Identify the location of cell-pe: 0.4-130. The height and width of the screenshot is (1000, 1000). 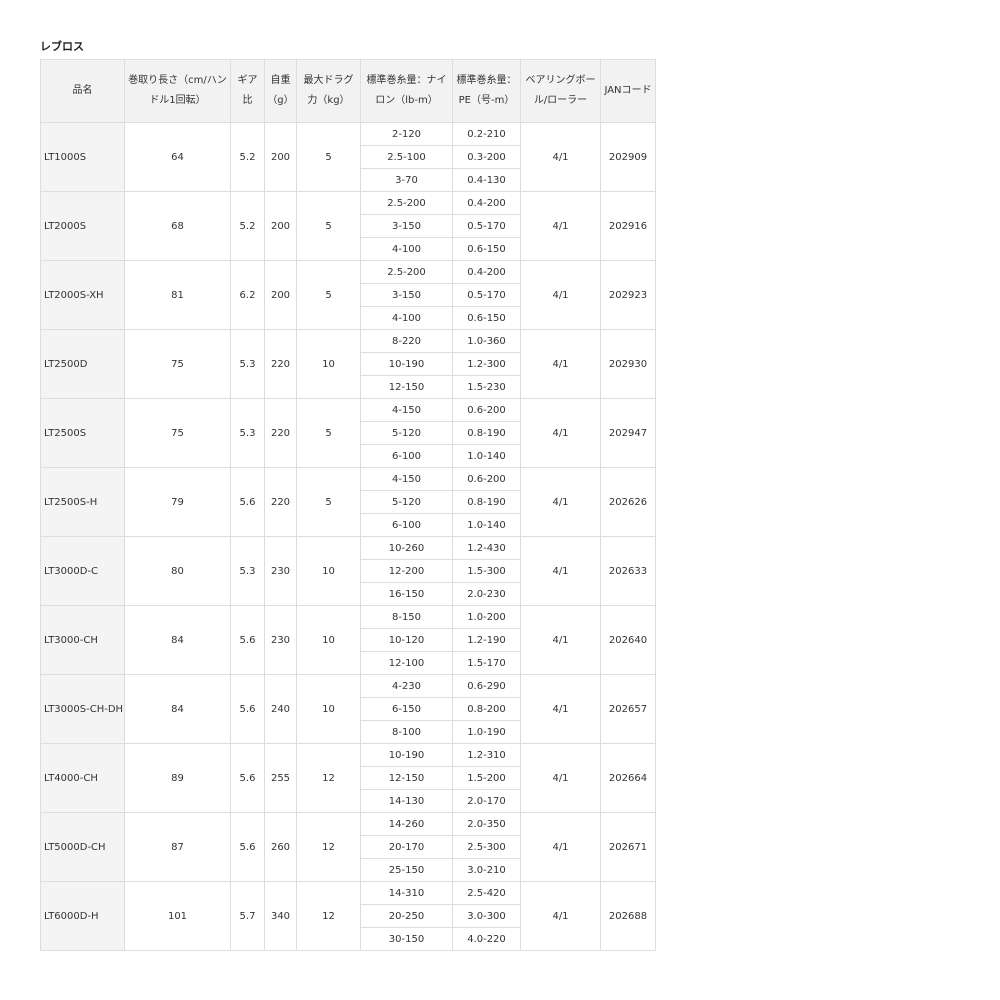
(486, 180).